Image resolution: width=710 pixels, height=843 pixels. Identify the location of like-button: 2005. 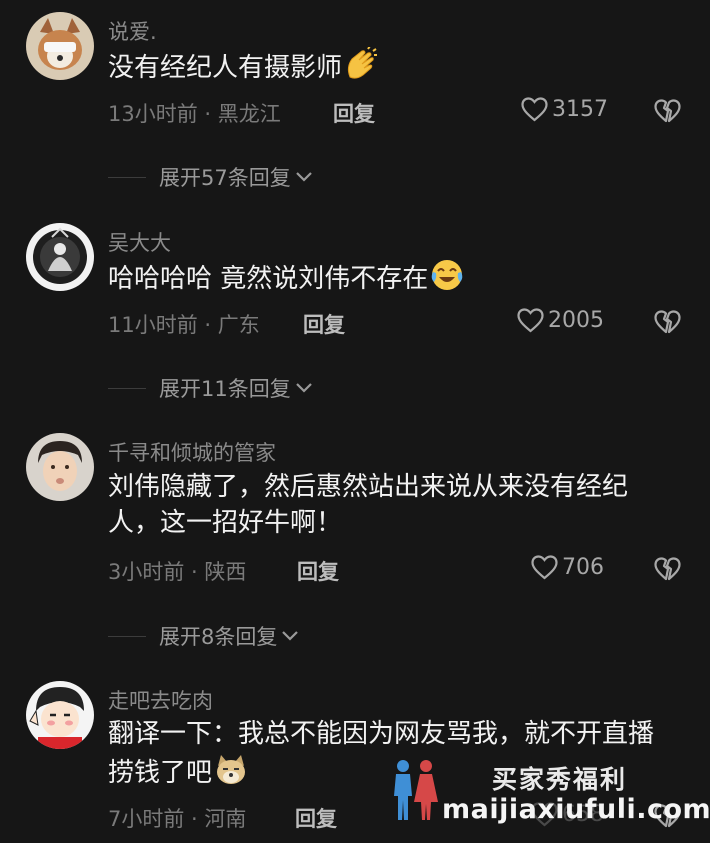
(560, 320).